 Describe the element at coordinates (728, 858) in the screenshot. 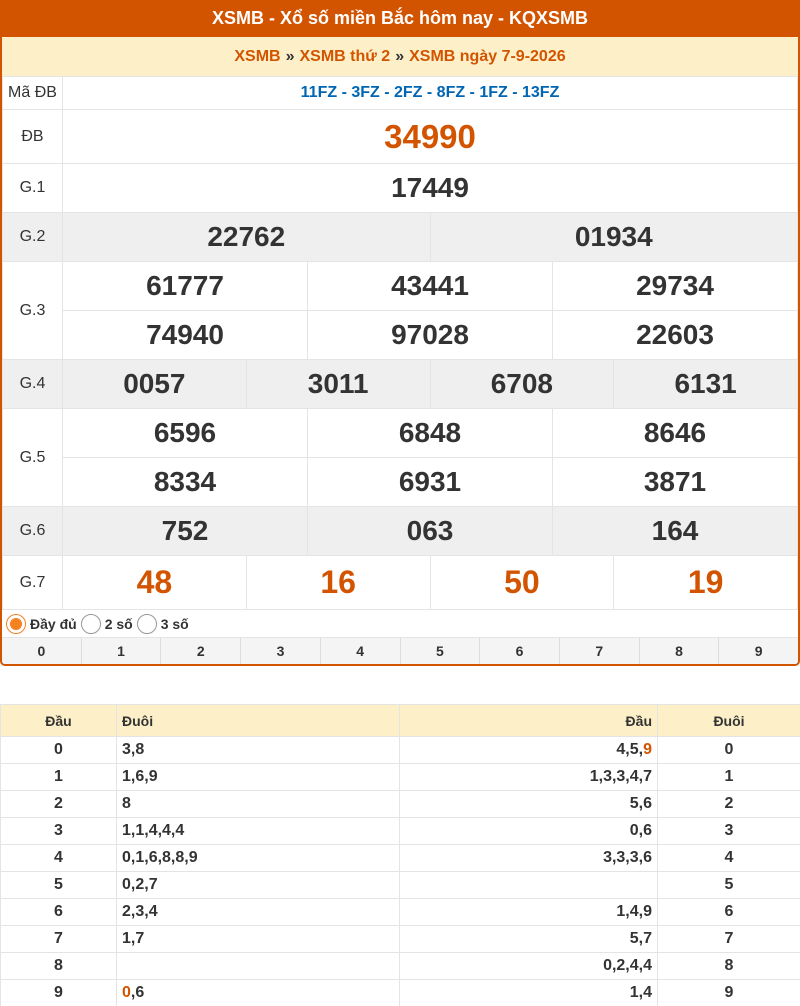

I see `tail-digit: 4` at that location.